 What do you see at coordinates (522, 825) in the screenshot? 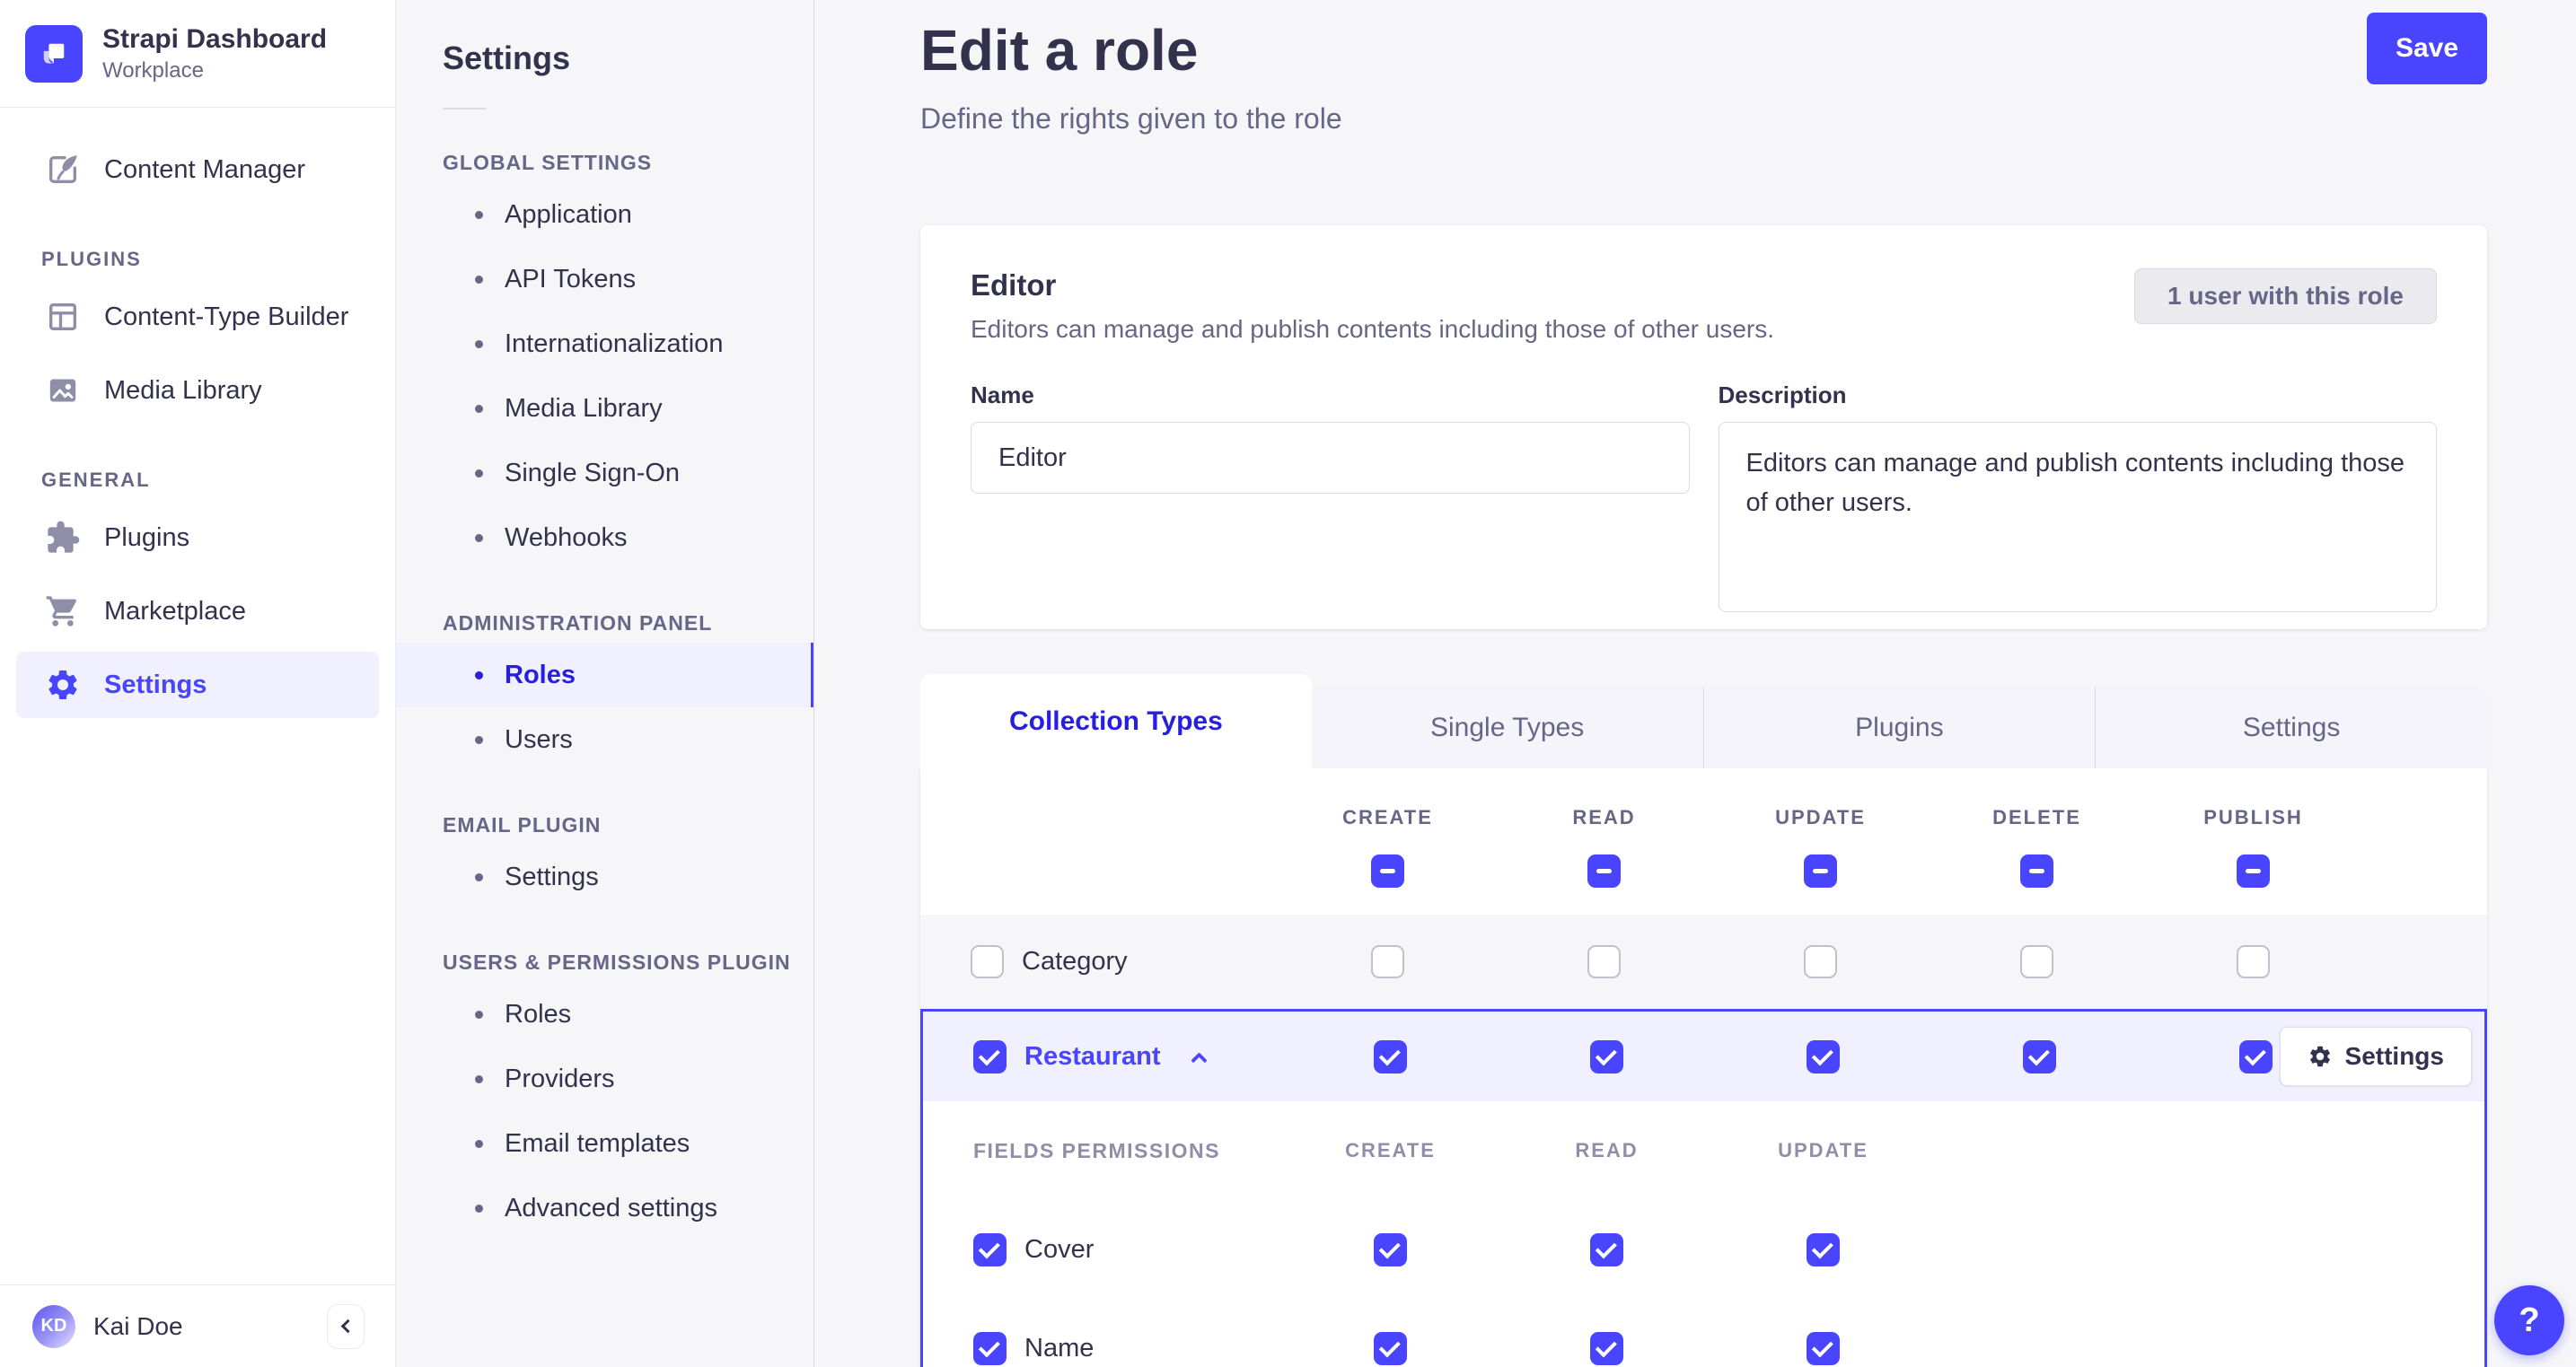
I see `subnav-section-label: EMAIL PLUGIN` at bounding box center [522, 825].